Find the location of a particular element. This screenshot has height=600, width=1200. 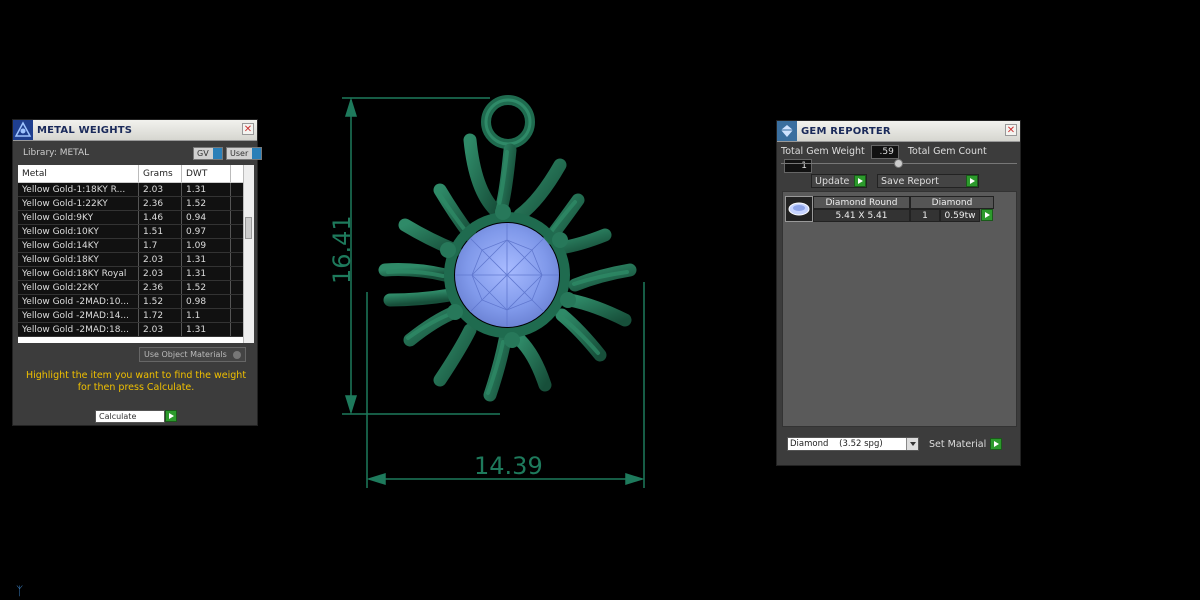

table-row: Yellow Gold -2MAD:10... 1.52 0.98 is located at coordinates (131, 301).